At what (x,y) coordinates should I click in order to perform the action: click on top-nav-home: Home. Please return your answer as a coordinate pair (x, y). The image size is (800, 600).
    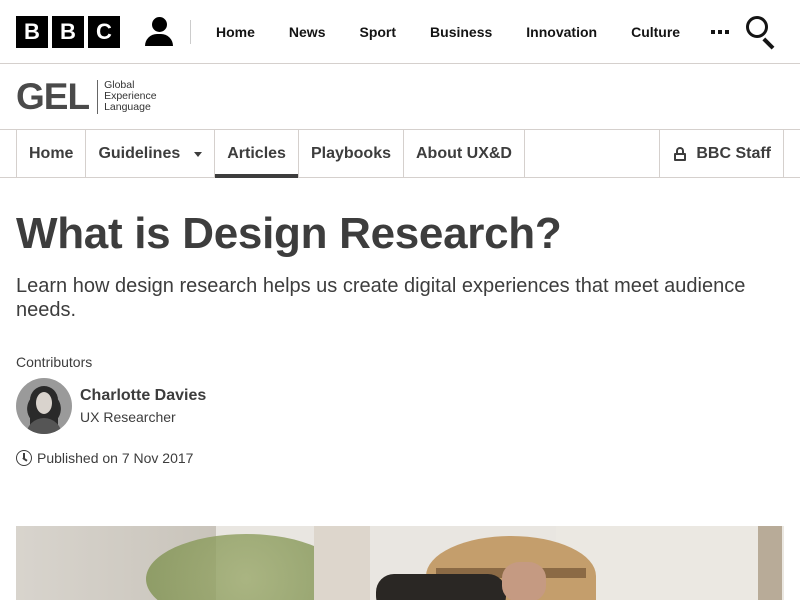
    Looking at the image, I should click on (235, 32).